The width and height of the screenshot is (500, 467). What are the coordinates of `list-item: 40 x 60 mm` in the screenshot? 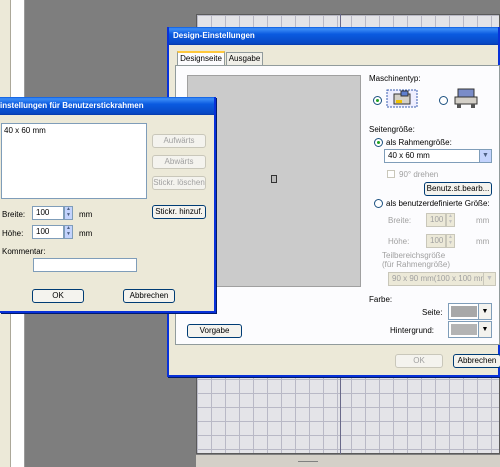 It's located at (25, 130).